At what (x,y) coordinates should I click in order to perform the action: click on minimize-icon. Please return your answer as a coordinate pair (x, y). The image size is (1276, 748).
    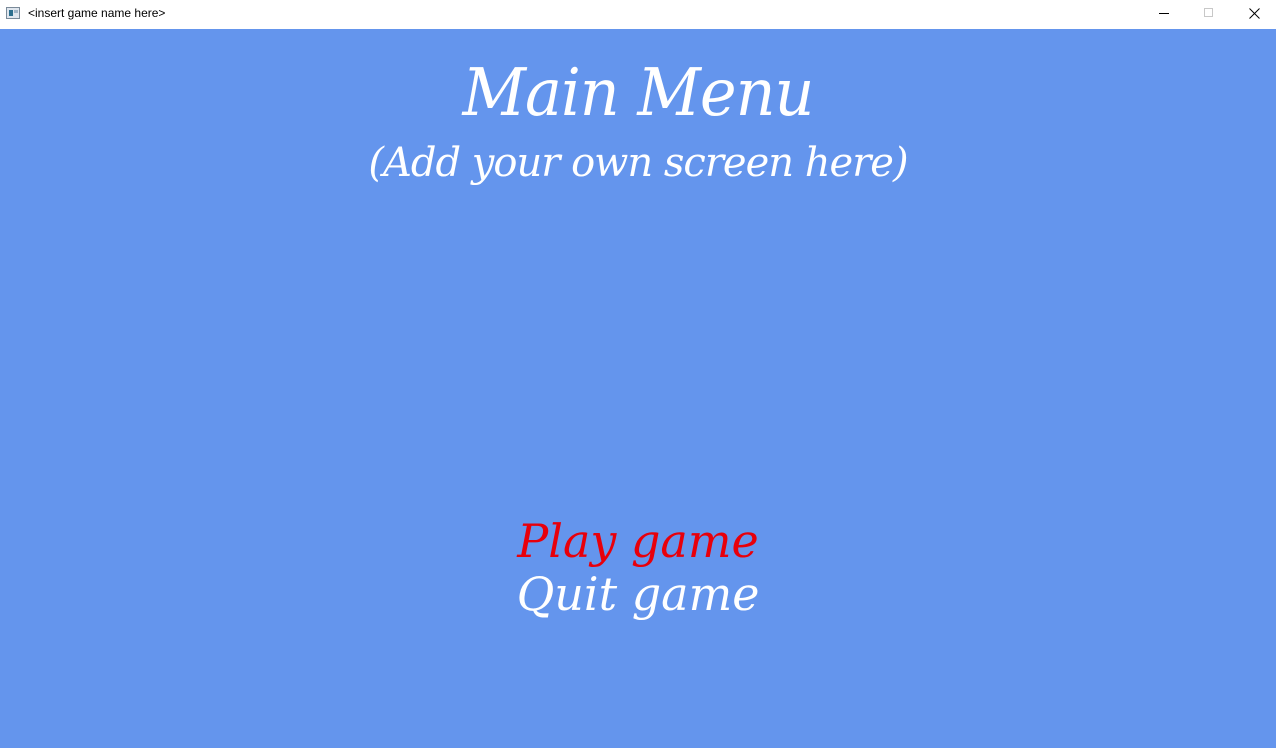
    Looking at the image, I should click on (1164, 13).